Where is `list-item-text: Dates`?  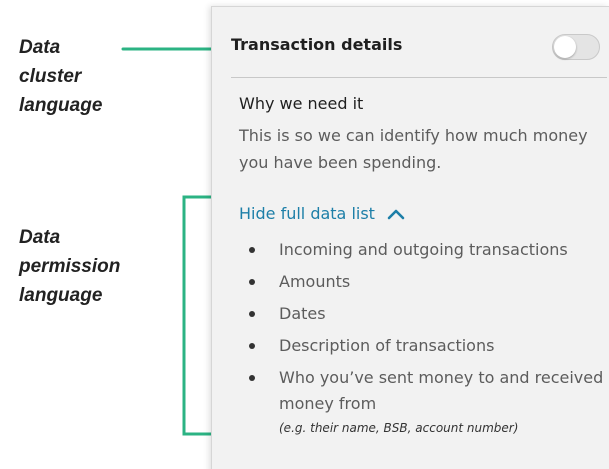 list-item-text: Dates is located at coordinates (302, 313).